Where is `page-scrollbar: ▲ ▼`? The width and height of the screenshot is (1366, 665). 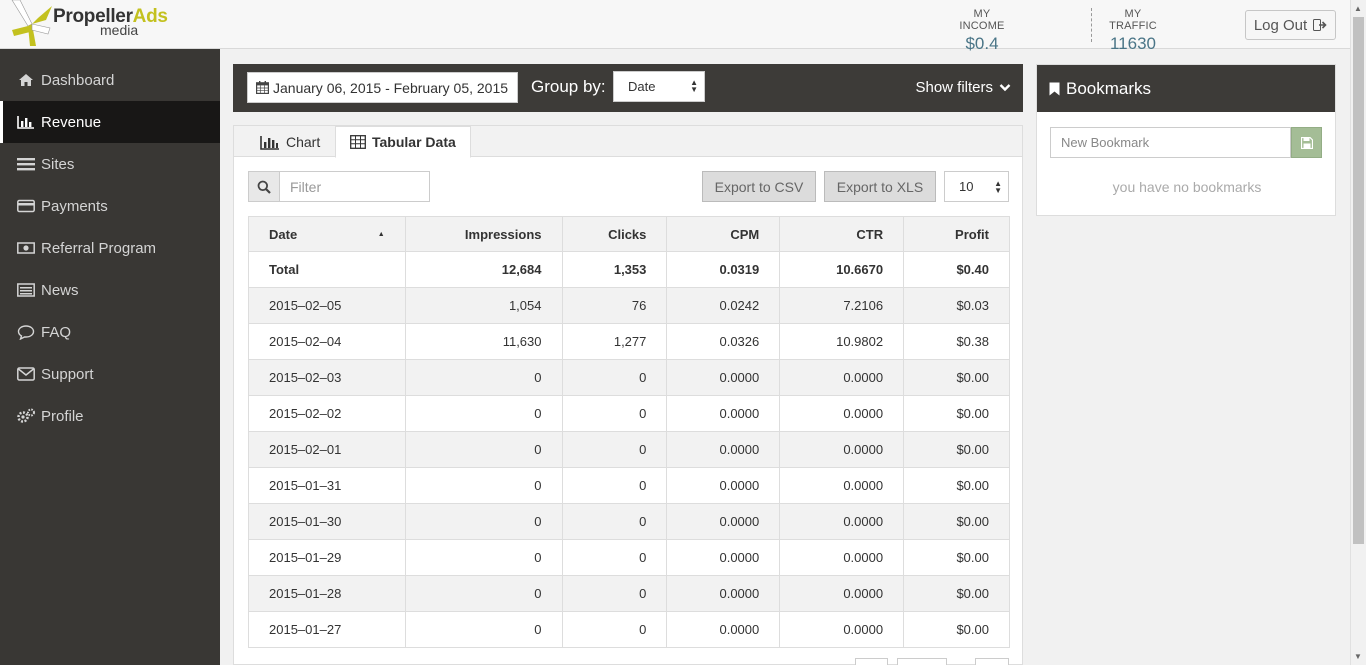
page-scrollbar: ▲ ▼ is located at coordinates (1358, 332).